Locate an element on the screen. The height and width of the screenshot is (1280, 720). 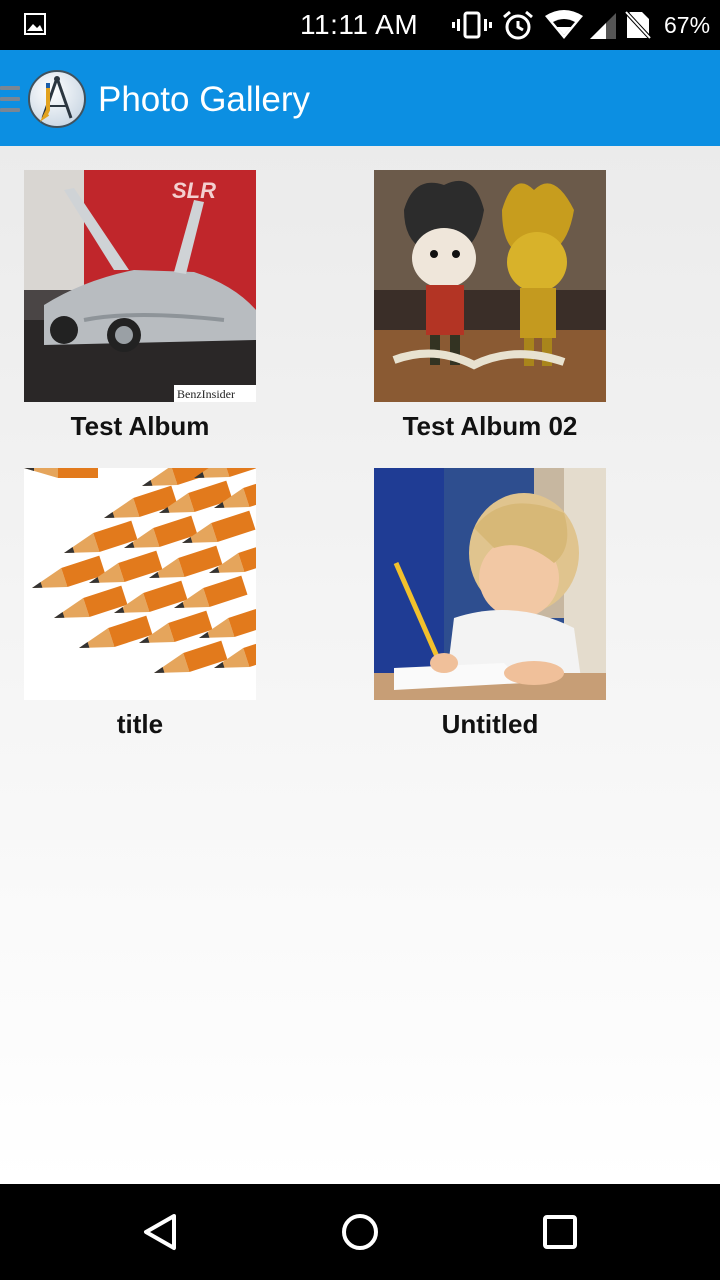
status-bar: 11:11 AM 67% is located at coordinates (360, 25).